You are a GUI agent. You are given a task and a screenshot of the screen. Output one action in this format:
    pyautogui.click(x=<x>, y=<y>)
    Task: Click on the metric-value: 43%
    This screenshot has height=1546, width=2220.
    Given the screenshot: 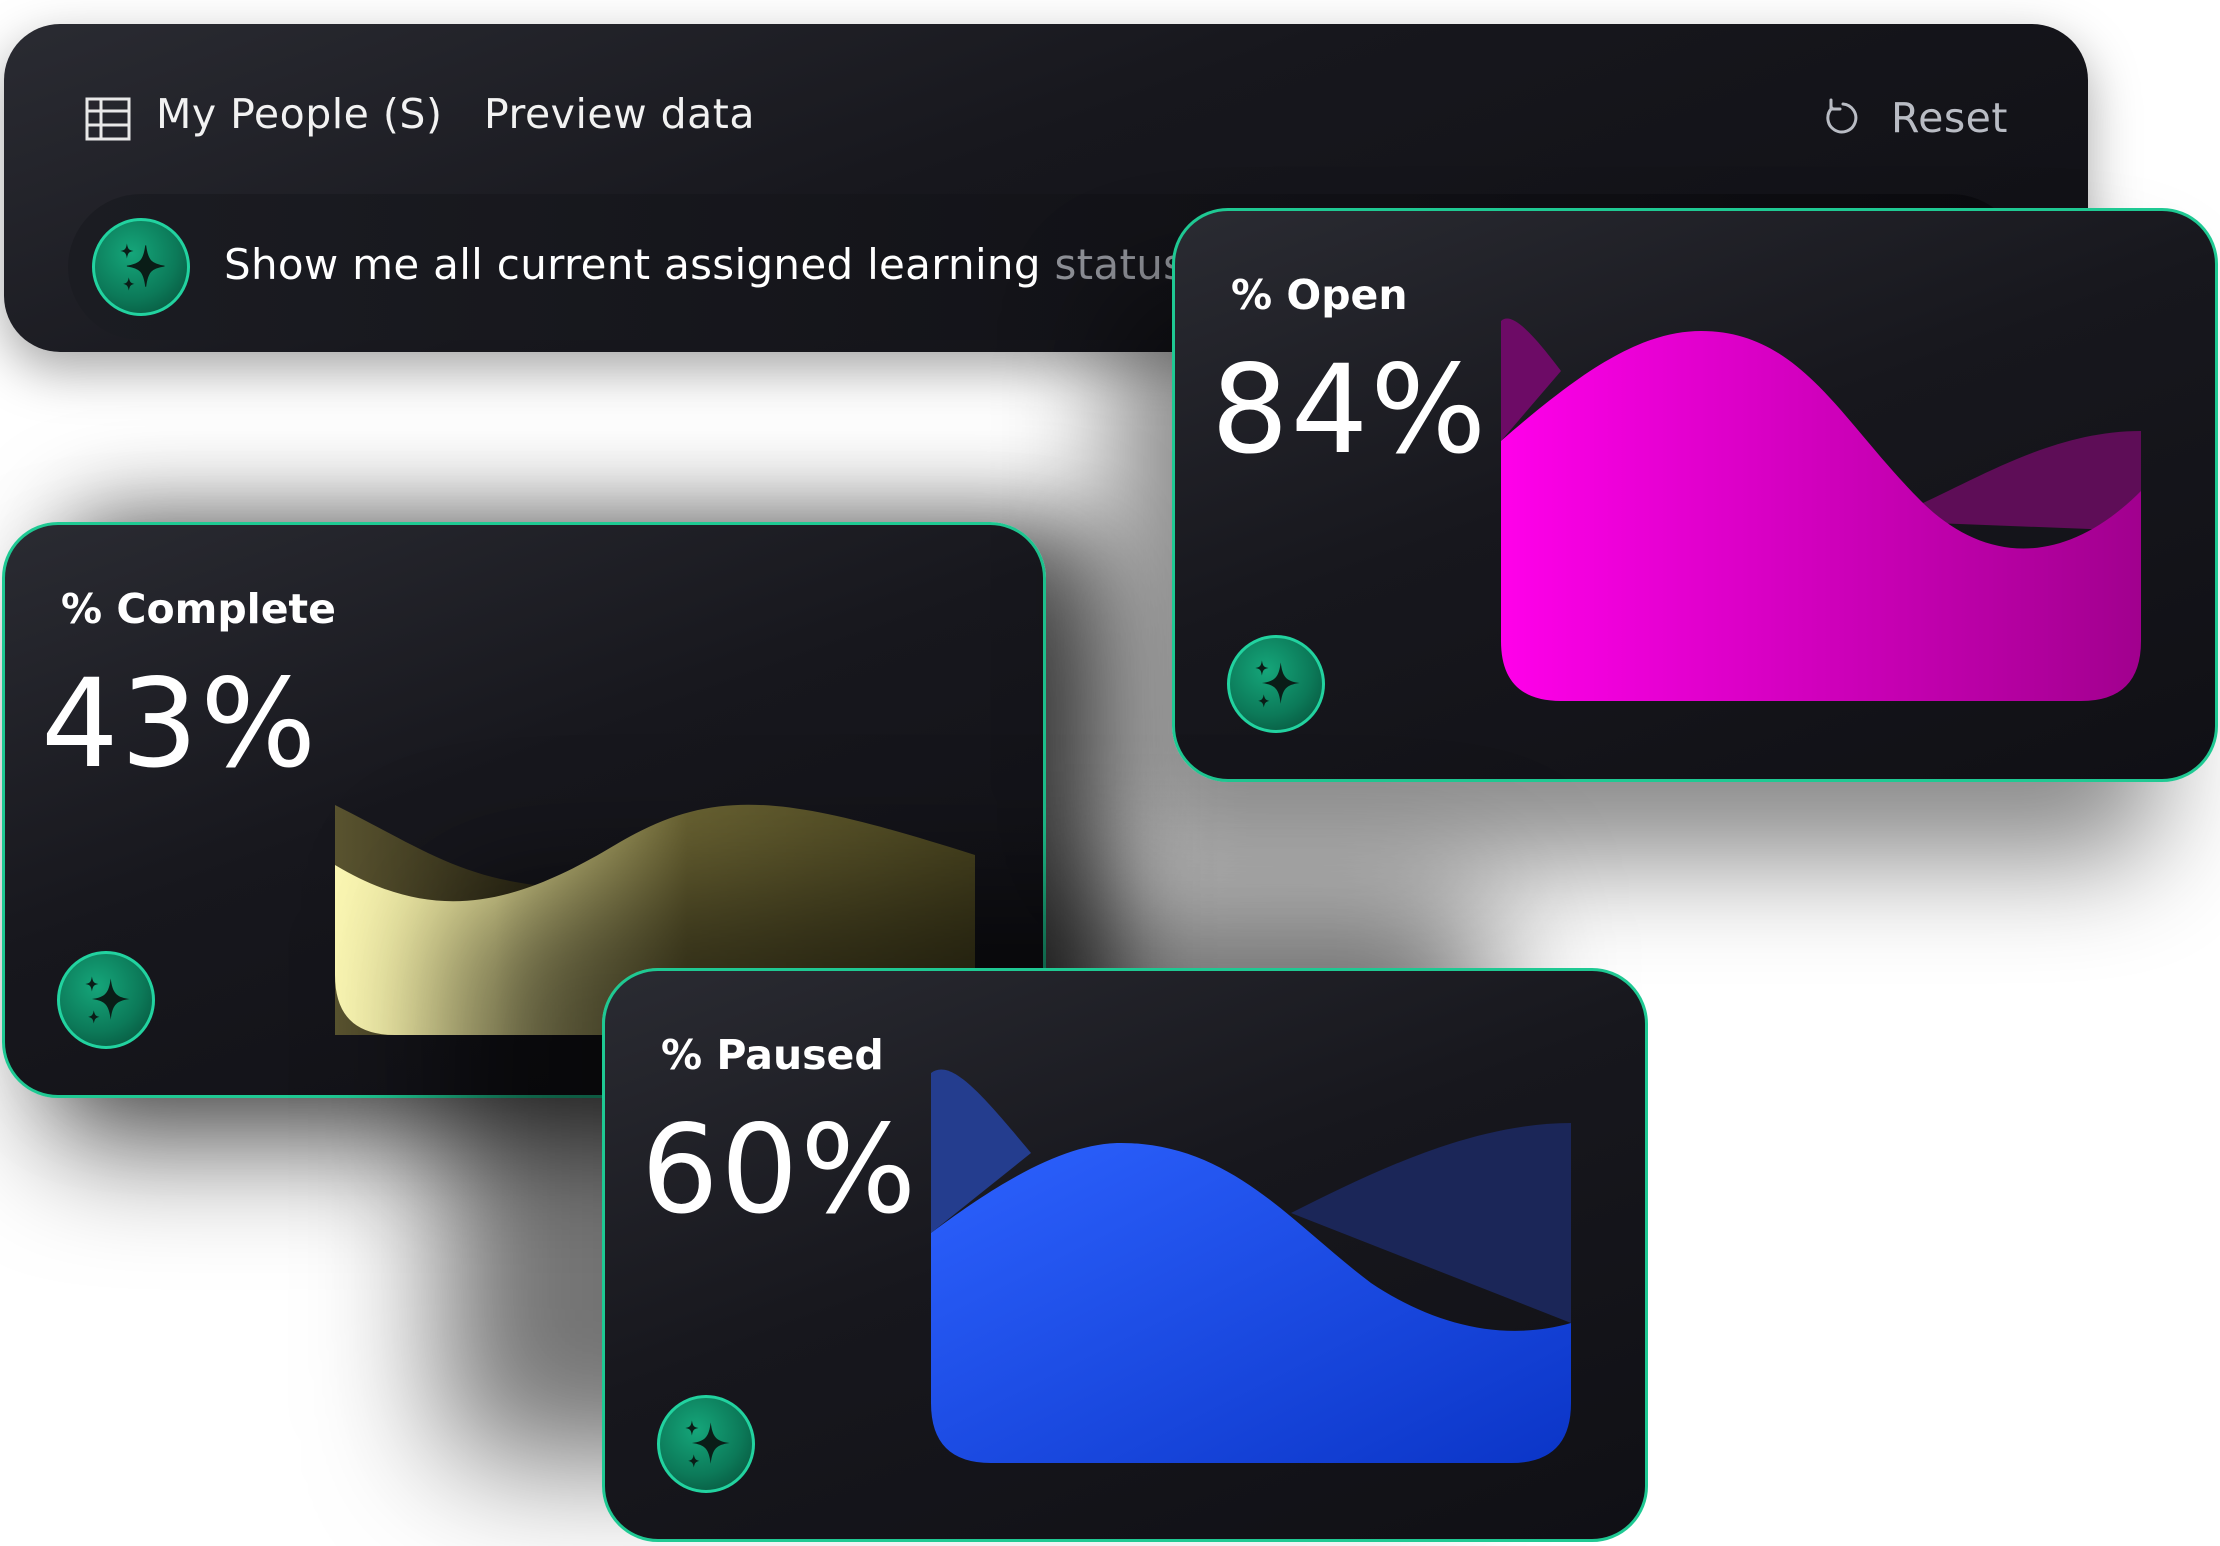 What is the action you would take?
    pyautogui.click(x=180, y=724)
    